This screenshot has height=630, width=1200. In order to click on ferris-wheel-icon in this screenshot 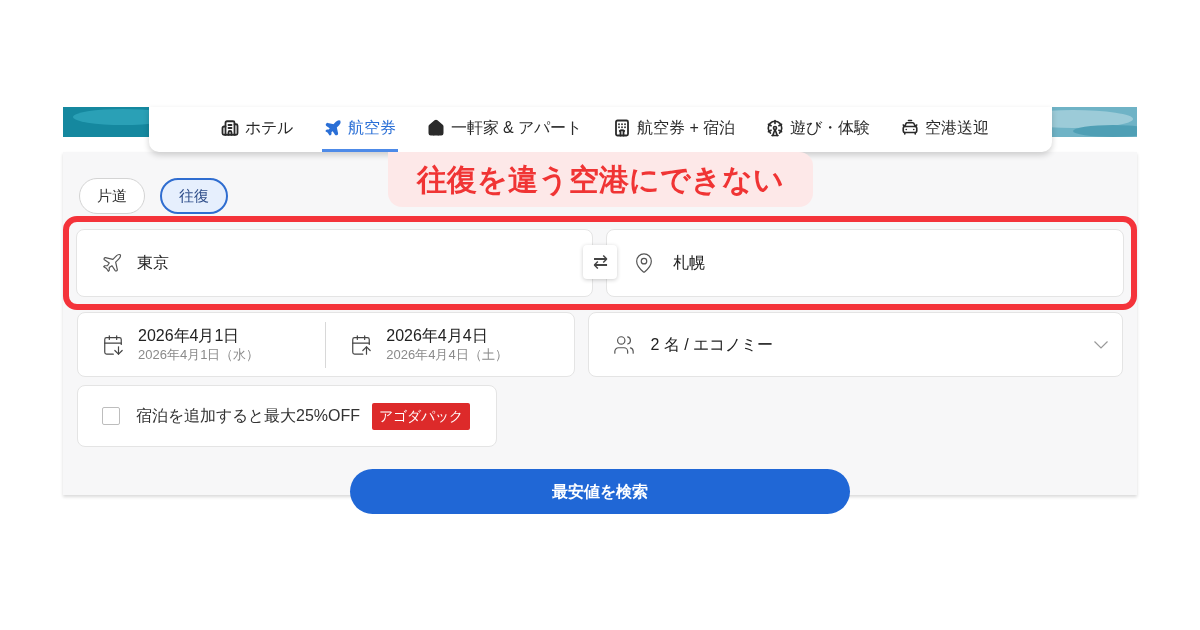, I will do `click(775, 128)`.